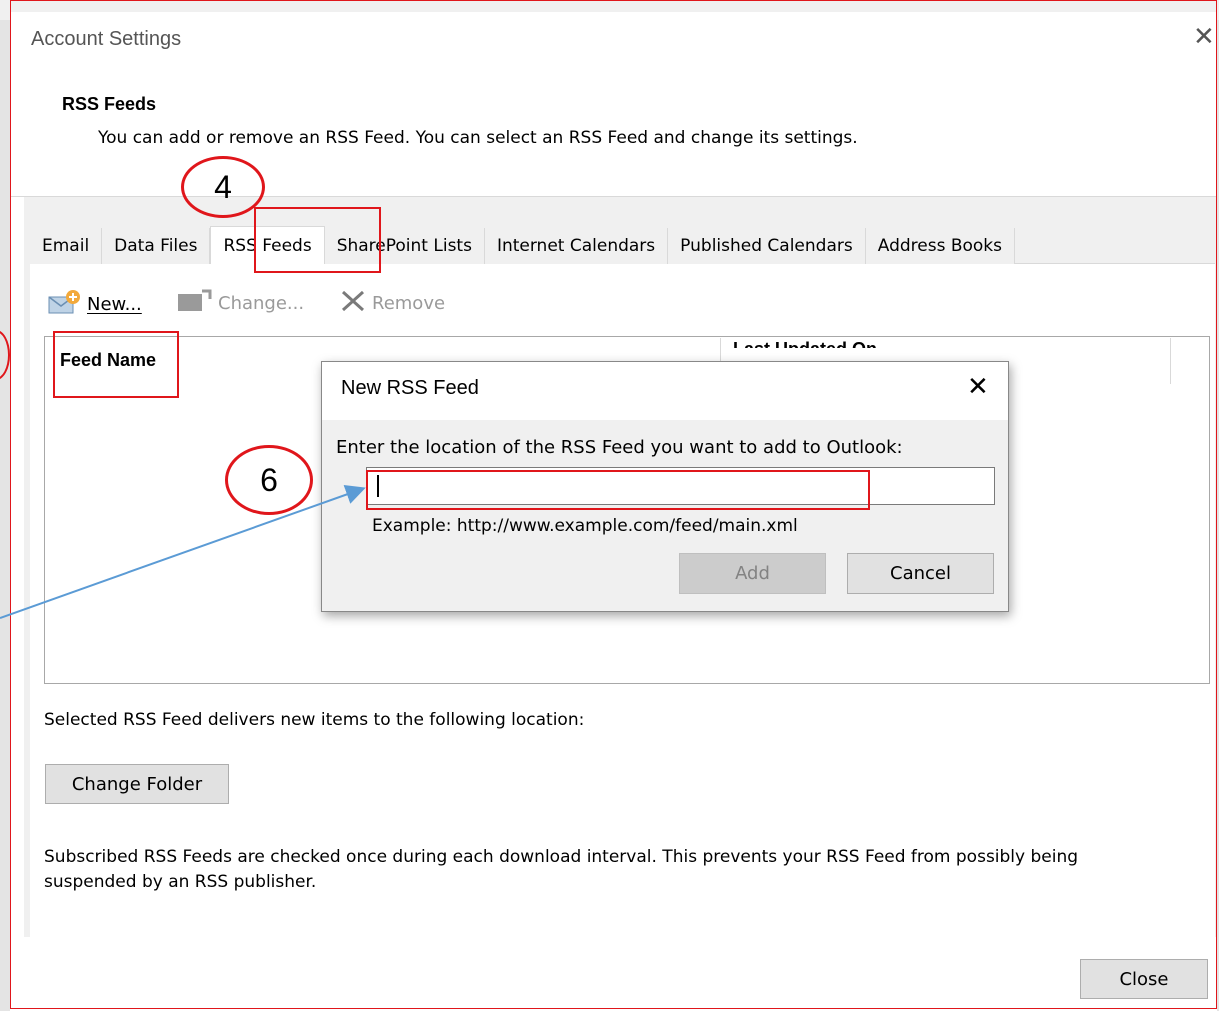 Image resolution: width=1219 pixels, height=1011 pixels. What do you see at coordinates (5, 505) in the screenshot?
I see `background-window-edge` at bounding box center [5, 505].